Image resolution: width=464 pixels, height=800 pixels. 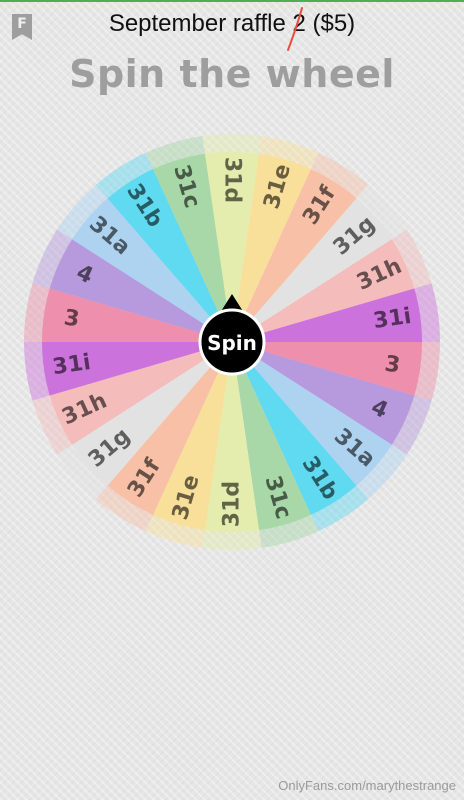 I want to click on watermark-text: OnlyFans.com/marythestrange, so click(x=367, y=785).